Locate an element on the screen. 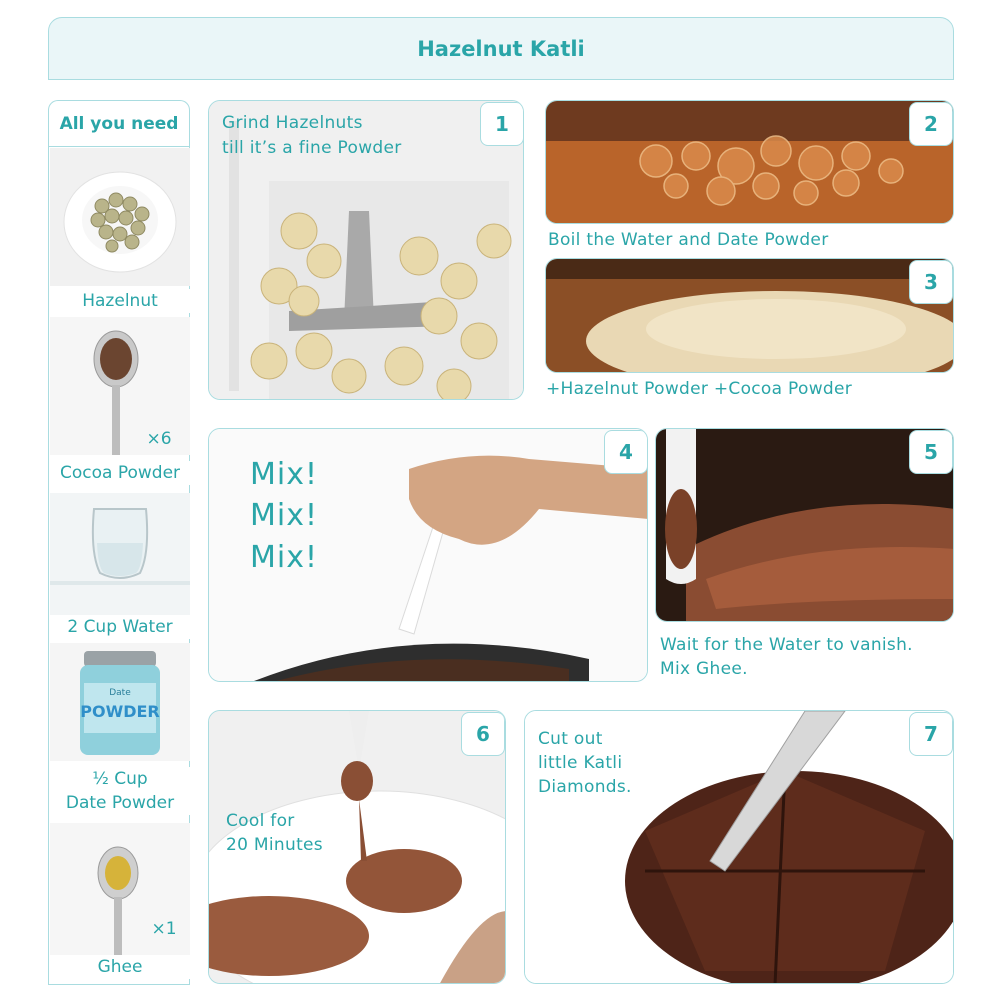 The height and width of the screenshot is (1001, 1001). boiling-photo is located at coordinates (749, 162).